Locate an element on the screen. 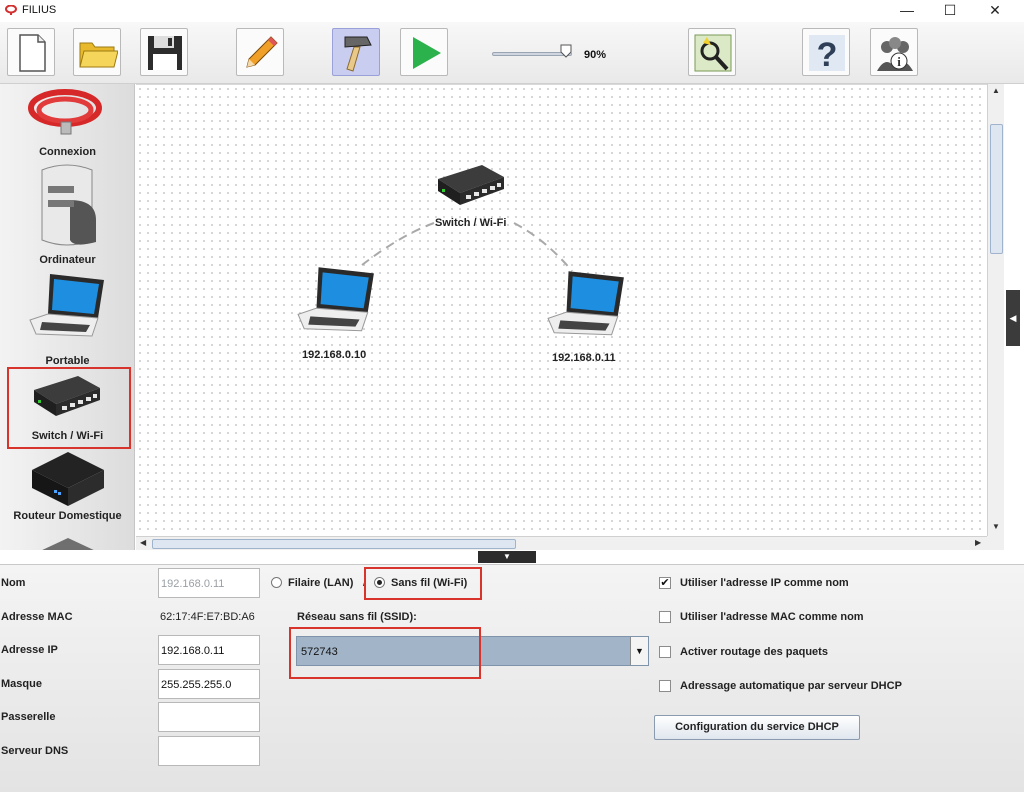 The image size is (1024, 792). simulation-mode-button is located at coordinates (424, 52).